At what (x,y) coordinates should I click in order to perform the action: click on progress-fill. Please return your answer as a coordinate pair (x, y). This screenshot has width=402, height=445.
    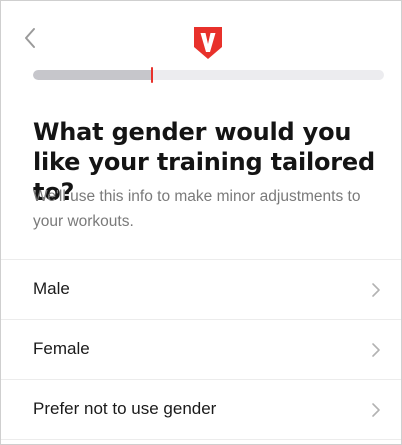
    Looking at the image, I should click on (93, 75).